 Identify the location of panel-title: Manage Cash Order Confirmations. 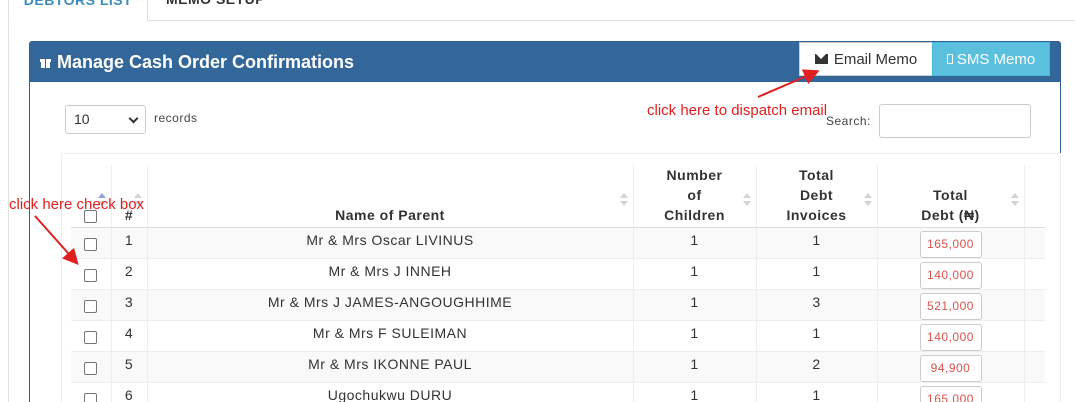
(197, 62).